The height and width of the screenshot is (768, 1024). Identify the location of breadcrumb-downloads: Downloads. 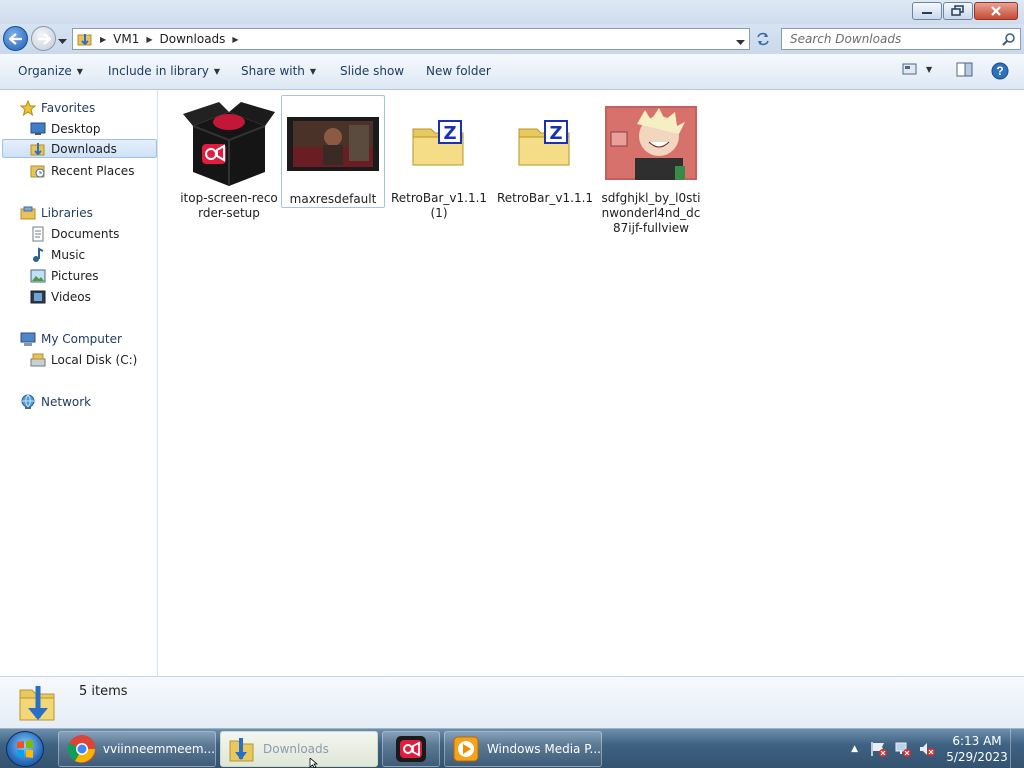
(193, 39).